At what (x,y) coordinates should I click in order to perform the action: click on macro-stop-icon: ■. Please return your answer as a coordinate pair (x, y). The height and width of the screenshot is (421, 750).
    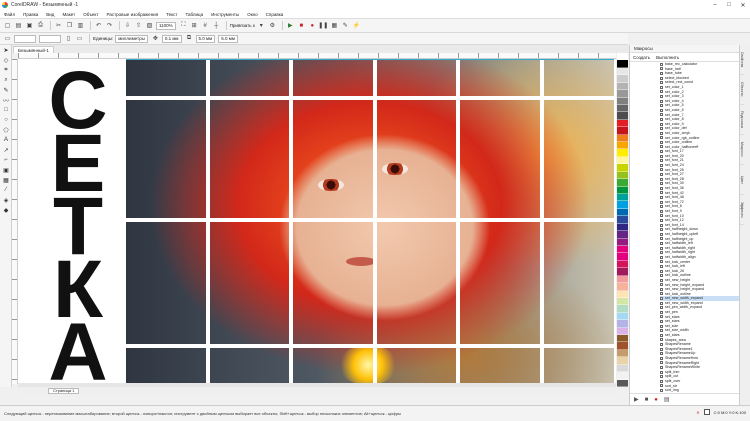
    Looking at the image, I should click on (301, 25).